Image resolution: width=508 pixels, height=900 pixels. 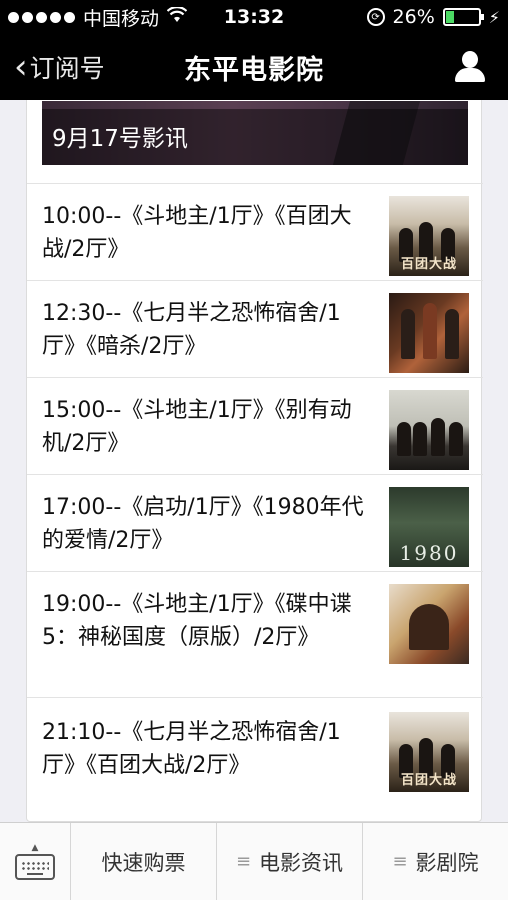 What do you see at coordinates (429, 553) in the screenshot?
I see `poster-title: 1980` at bounding box center [429, 553].